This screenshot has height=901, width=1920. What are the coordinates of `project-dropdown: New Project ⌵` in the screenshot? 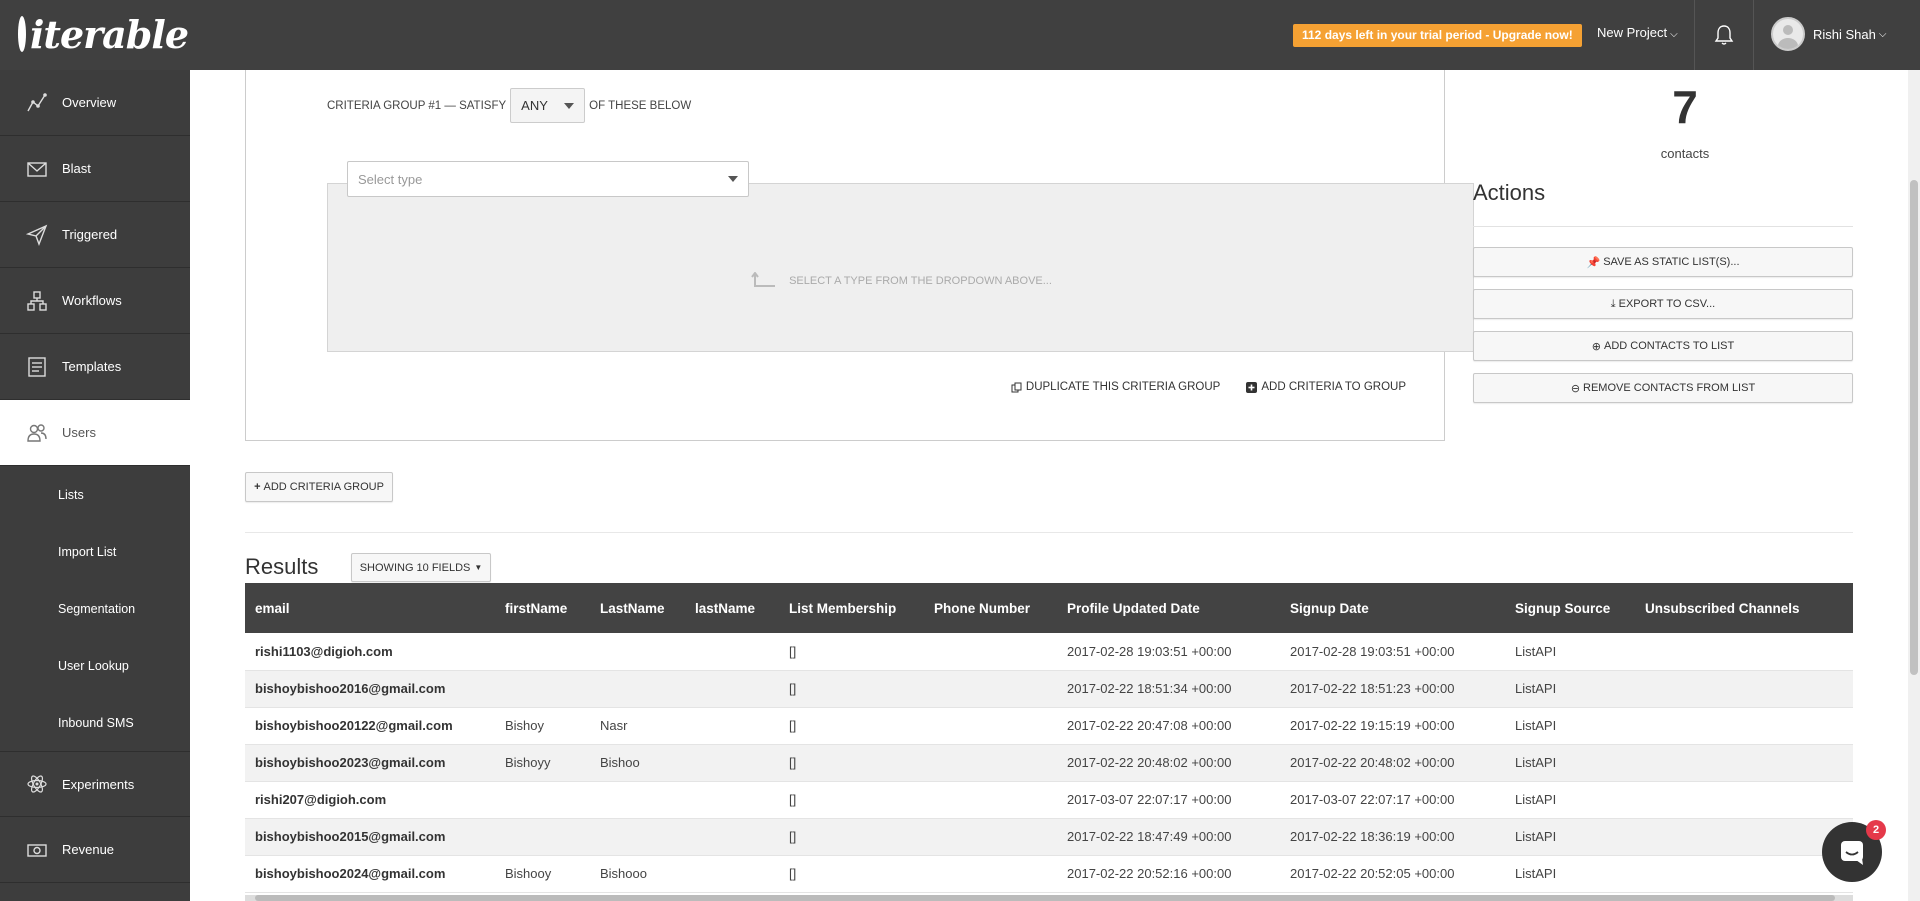 It's located at (1637, 32).